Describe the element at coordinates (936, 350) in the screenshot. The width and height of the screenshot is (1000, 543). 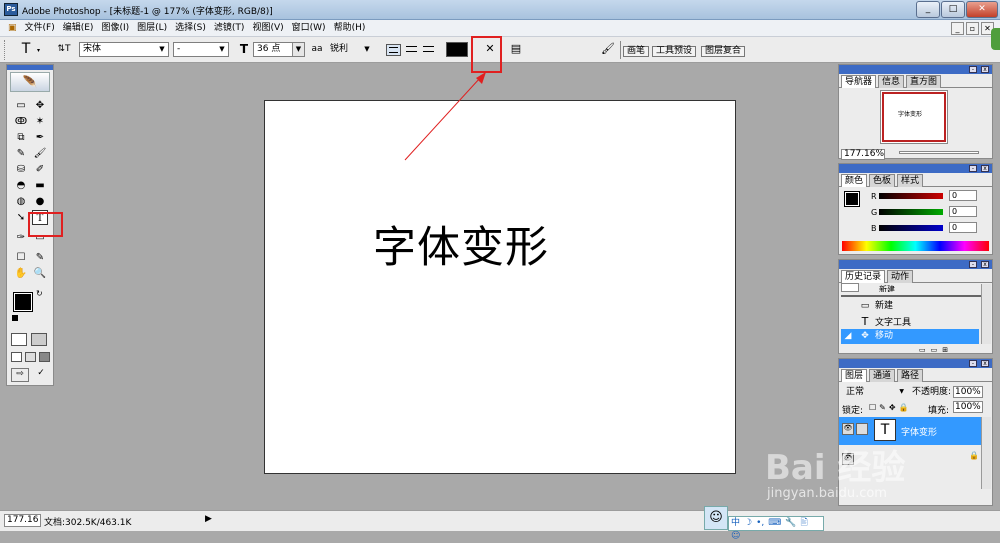
I see `history-footer-icons: ▭▭⊞` at that location.